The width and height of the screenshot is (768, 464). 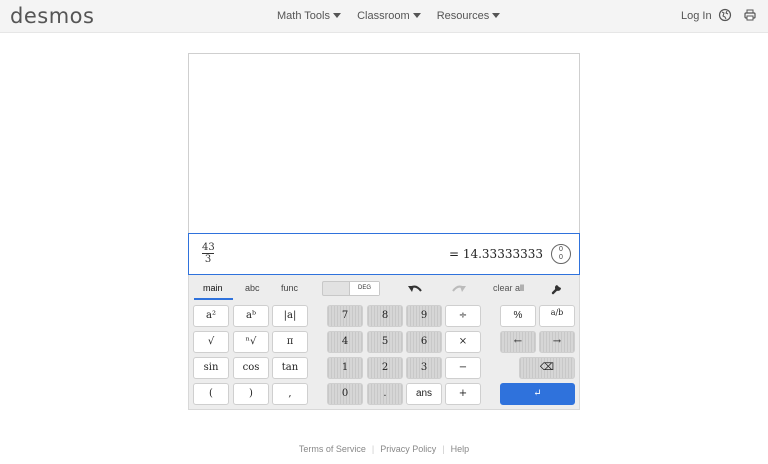 I want to click on key-backspace: ⌫, so click(x=547, y=368).